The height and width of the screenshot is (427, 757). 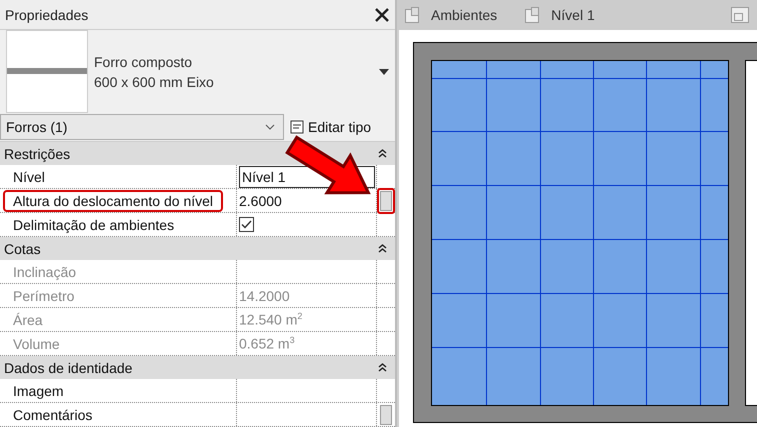 What do you see at coordinates (154, 82) in the screenshot?
I see `type-variant: 600 x 600 mm Eixo` at bounding box center [154, 82].